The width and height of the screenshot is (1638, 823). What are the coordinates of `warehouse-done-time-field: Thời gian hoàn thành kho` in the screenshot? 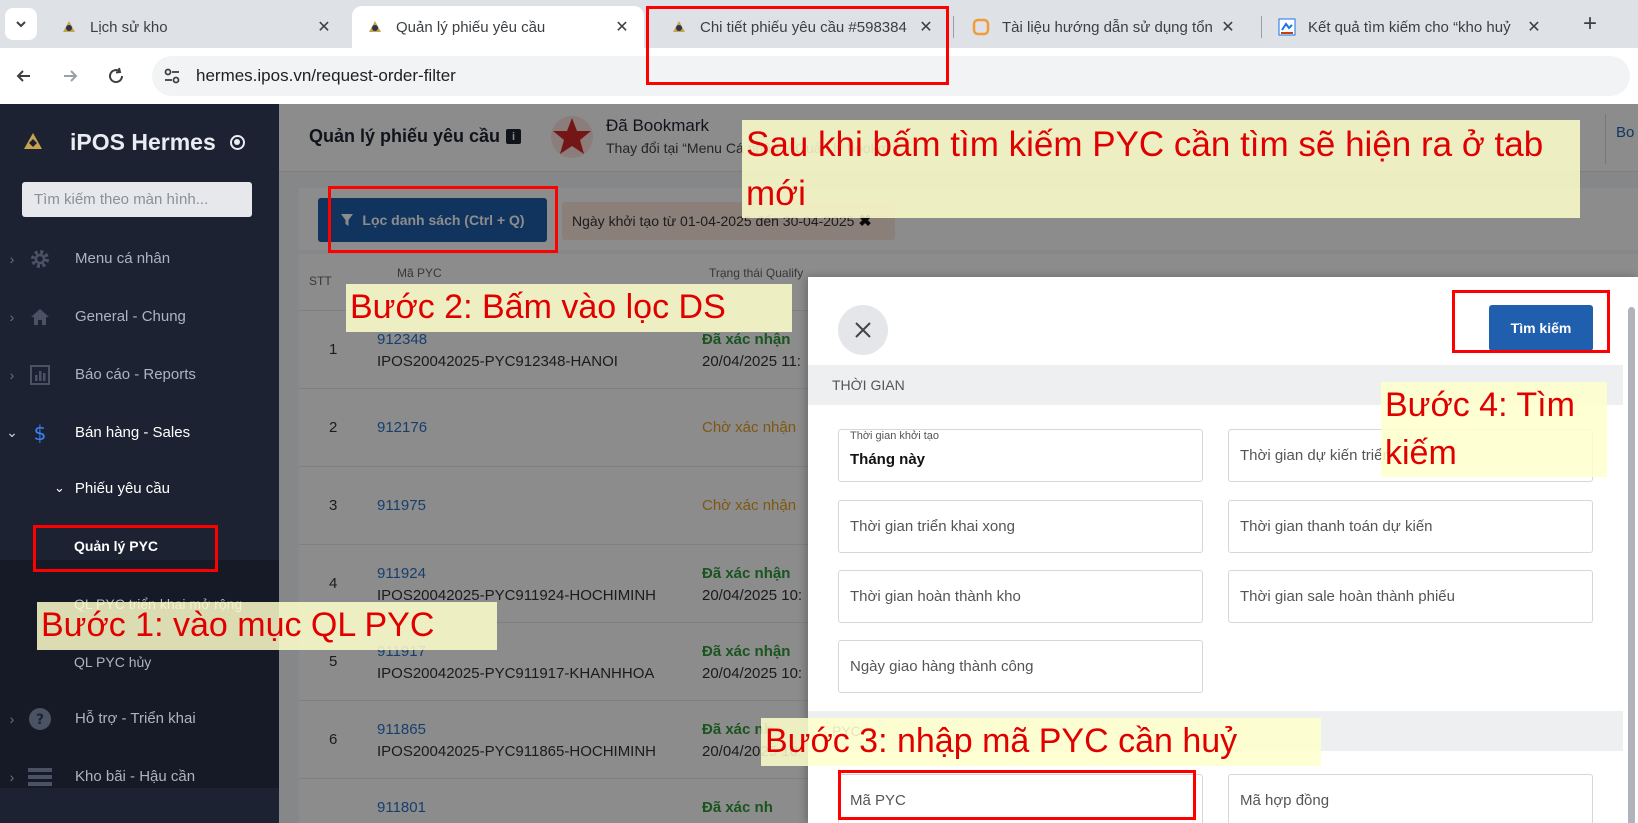 It's located at (1020, 596).